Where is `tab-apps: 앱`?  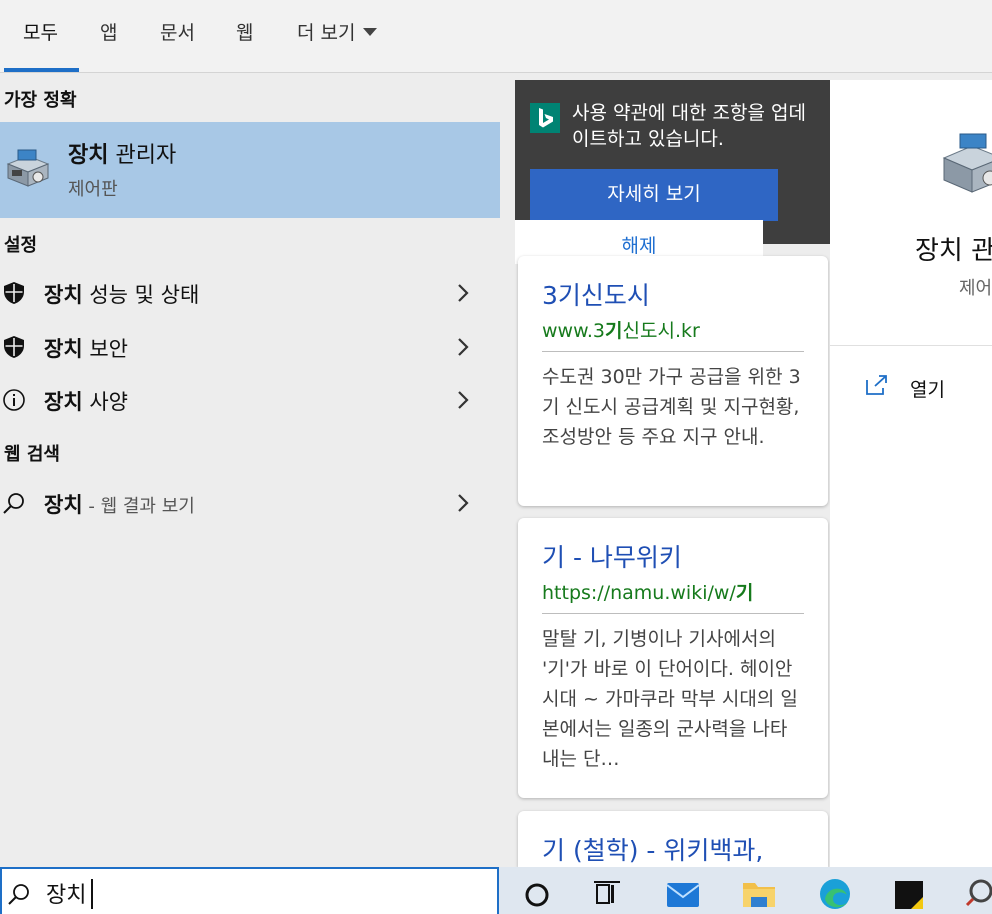 tab-apps: 앱 is located at coordinates (108, 33).